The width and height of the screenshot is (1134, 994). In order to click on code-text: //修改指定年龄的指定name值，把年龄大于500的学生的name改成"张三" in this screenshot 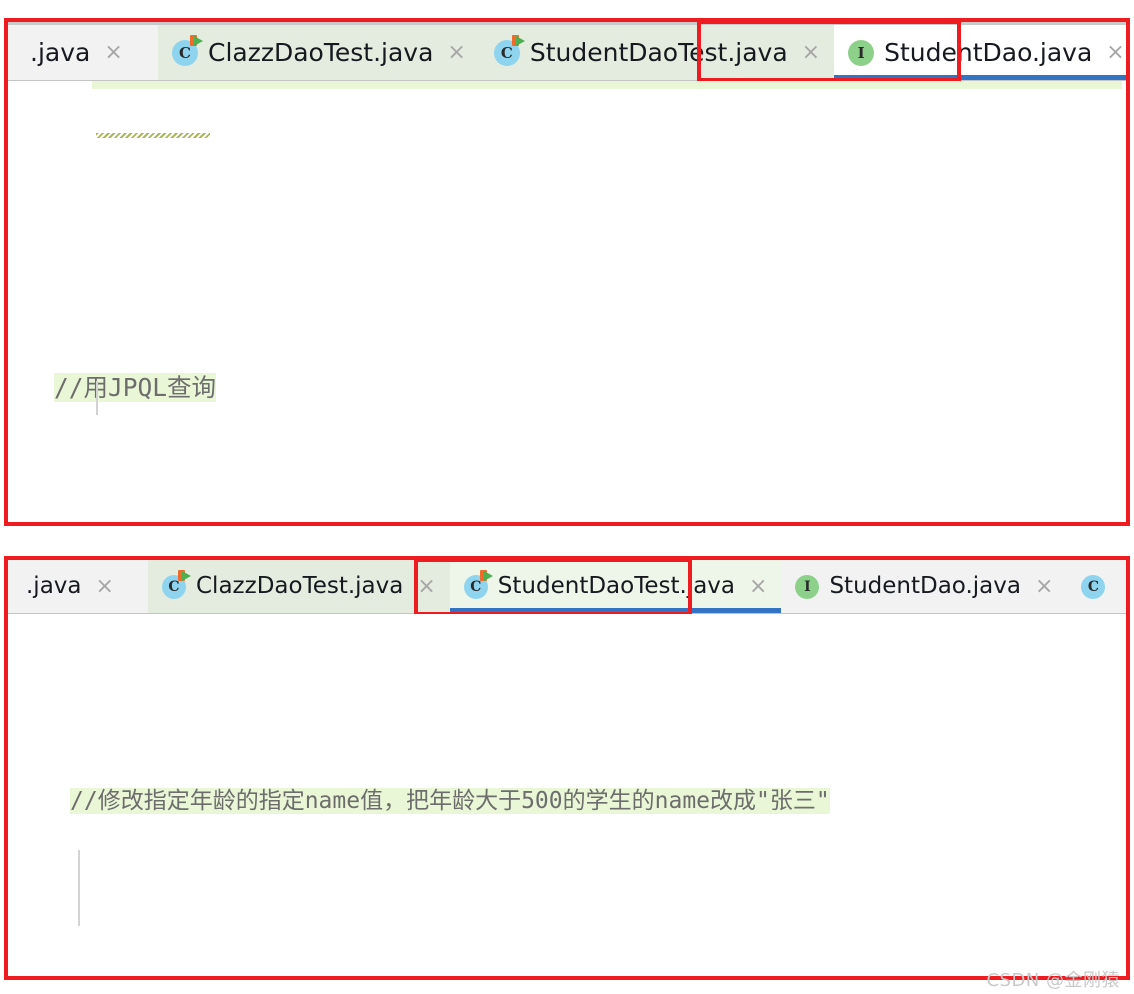, I will do `click(450, 801)`.